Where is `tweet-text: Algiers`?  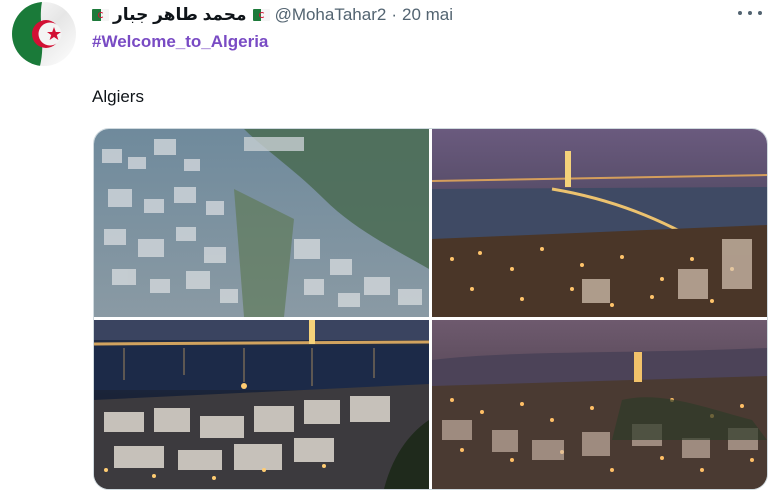 tweet-text: Algiers is located at coordinates (118, 96).